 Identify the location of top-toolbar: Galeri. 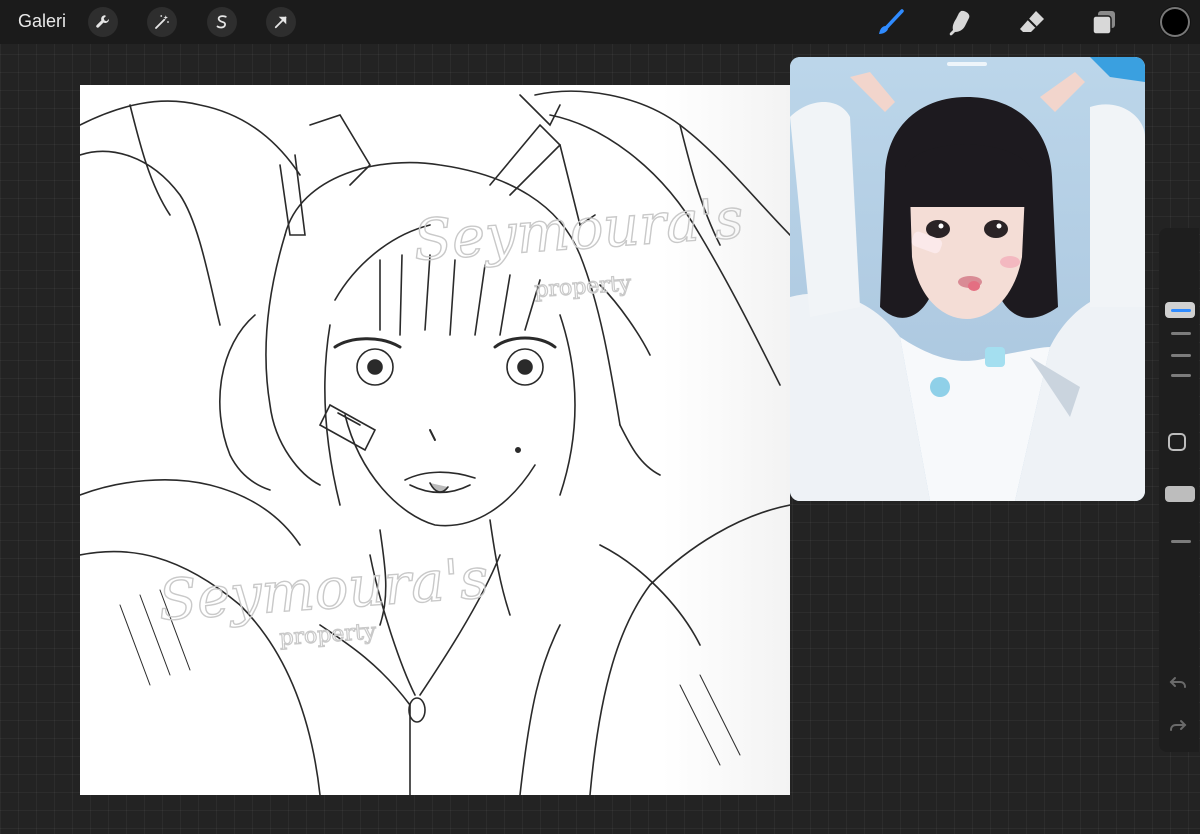
(600, 22).